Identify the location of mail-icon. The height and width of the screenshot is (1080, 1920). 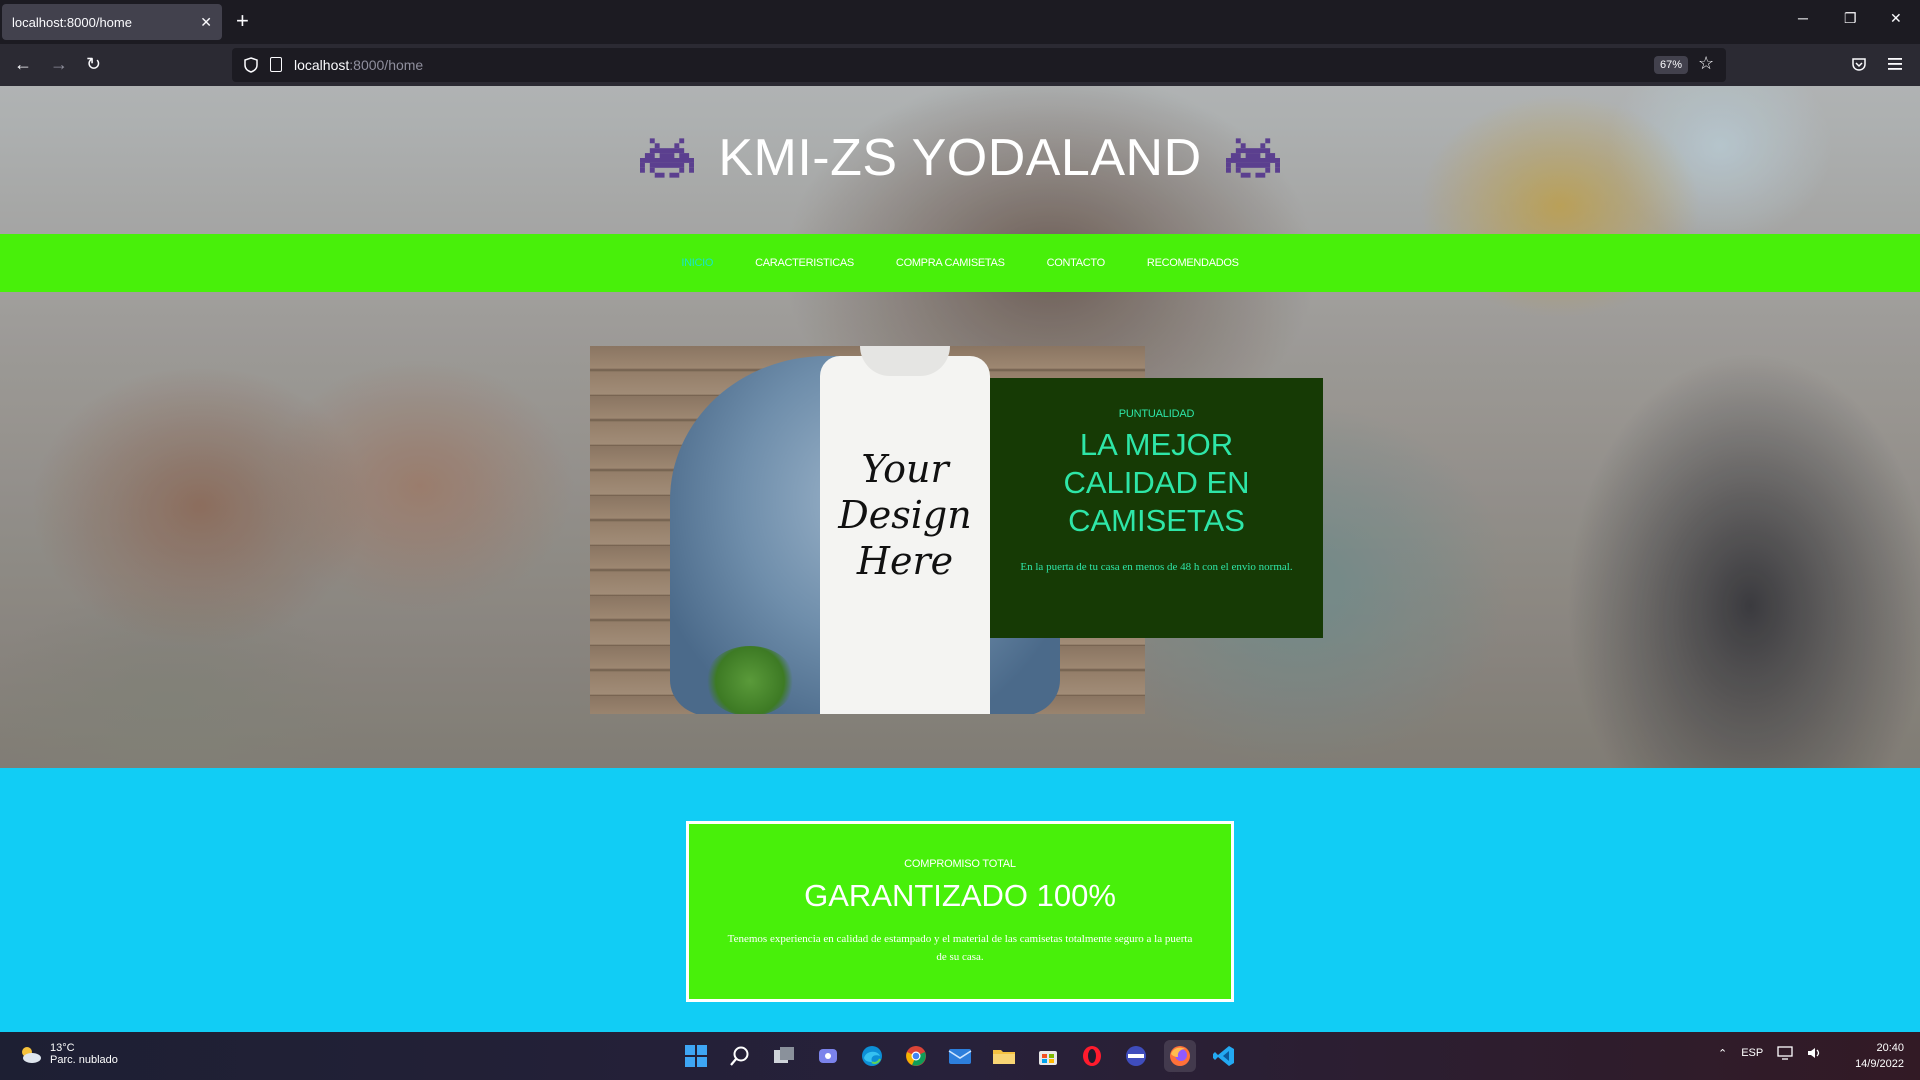
(960, 1056).